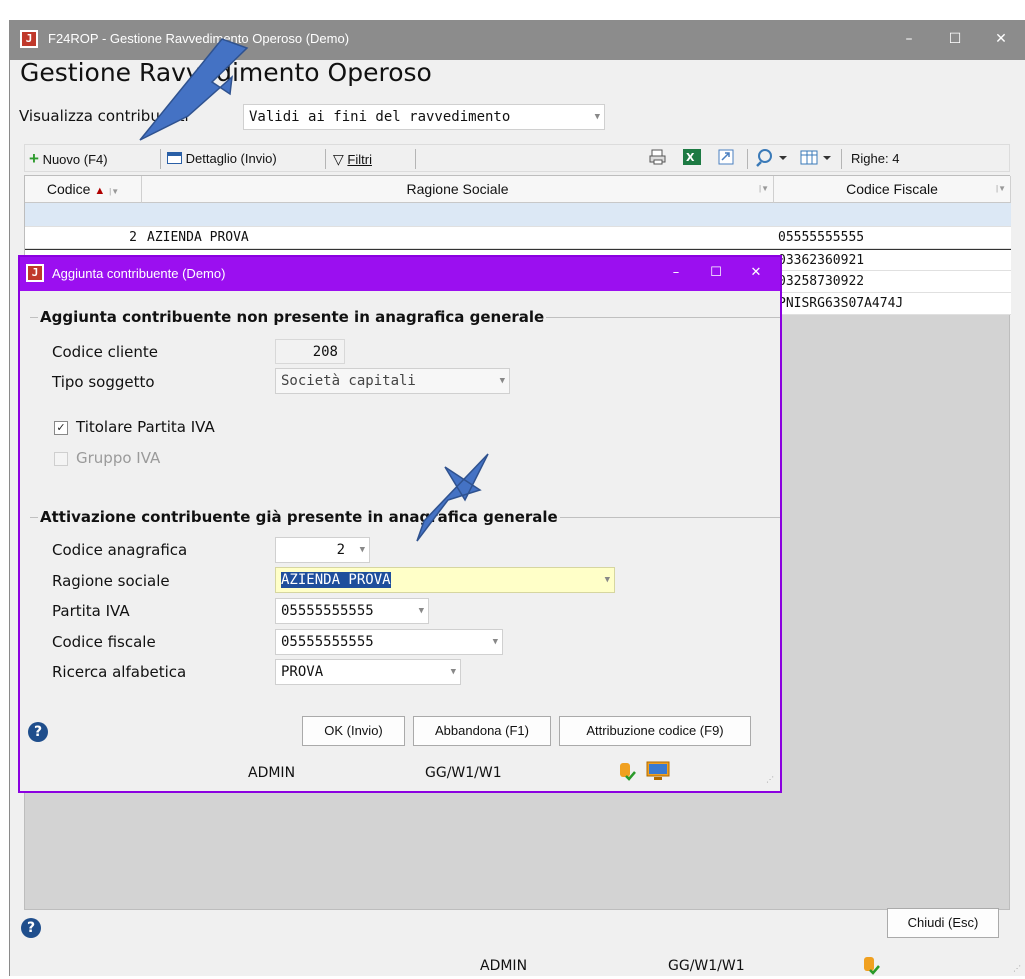  I want to click on funnel-icon: ▽, so click(338, 159).